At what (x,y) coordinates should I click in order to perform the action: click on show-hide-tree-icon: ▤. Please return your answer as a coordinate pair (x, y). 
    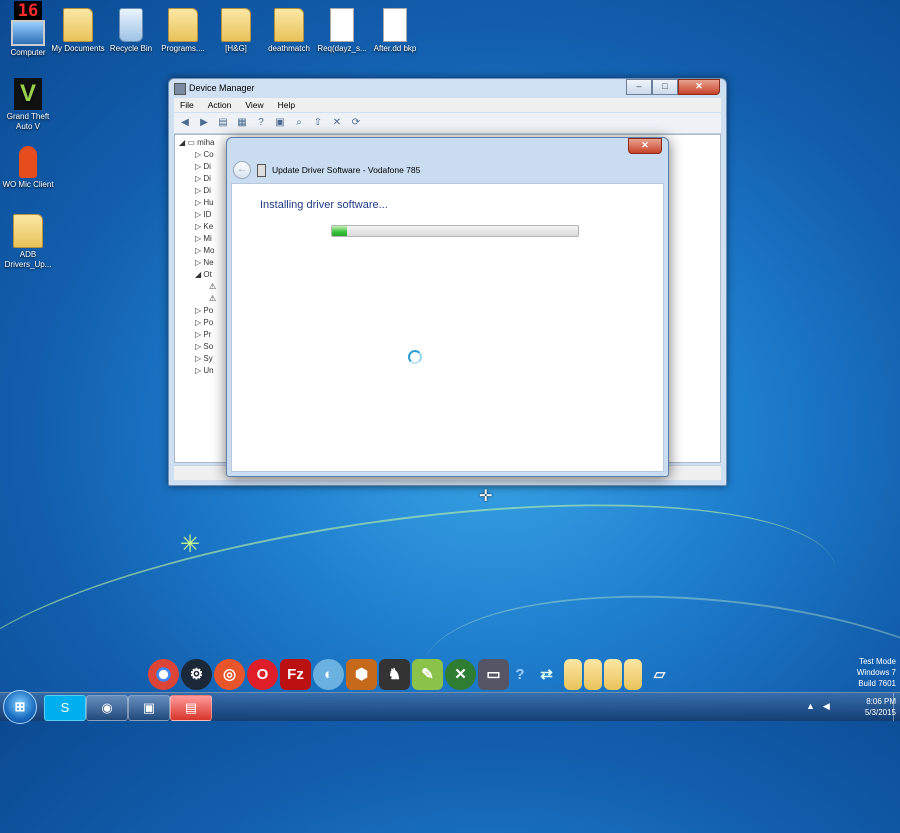
    Looking at the image, I should click on (223, 123).